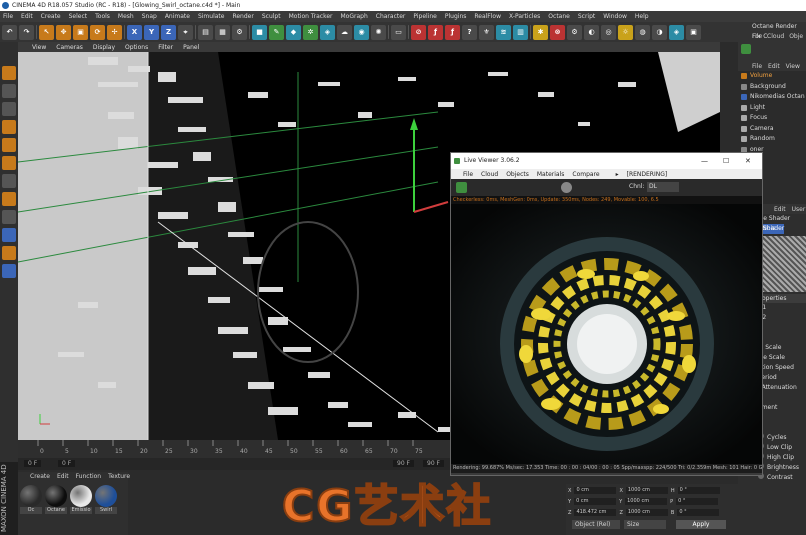  Describe the element at coordinates (9, 271) in the screenshot. I see `lock-workplane-icon` at that location.